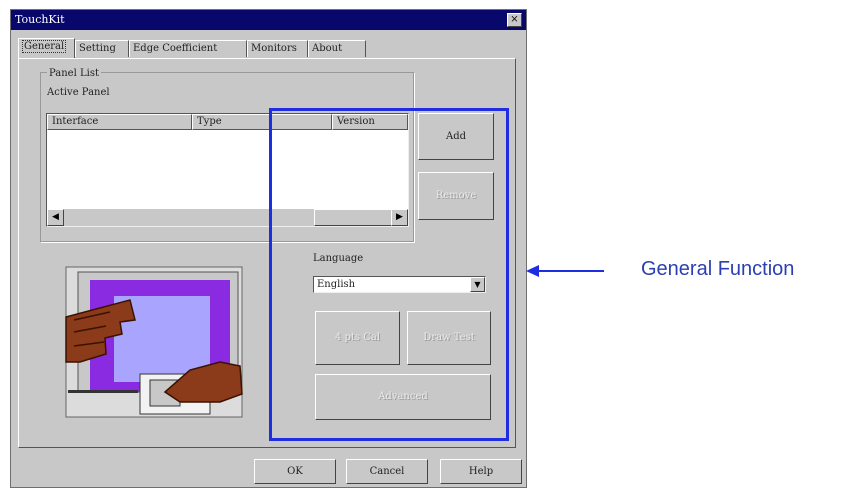 The height and width of the screenshot is (493, 846). Describe the element at coordinates (268, 20) in the screenshot. I see `title-bar: TouchKit ×` at that location.